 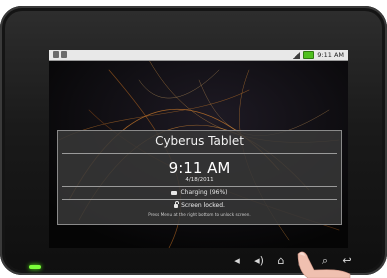 What do you see at coordinates (297, 55) in the screenshot?
I see `signal-icon` at bounding box center [297, 55].